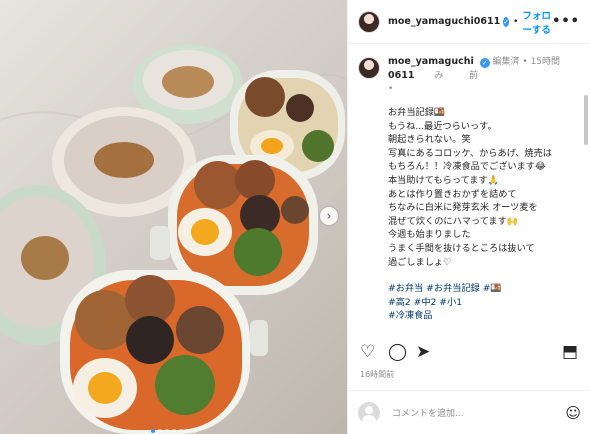 The height and width of the screenshot is (434, 590). Describe the element at coordinates (479, 289) in the screenshot. I see `hashtag-line: #お弁当 #お弁当記録 #🍱` at that location.